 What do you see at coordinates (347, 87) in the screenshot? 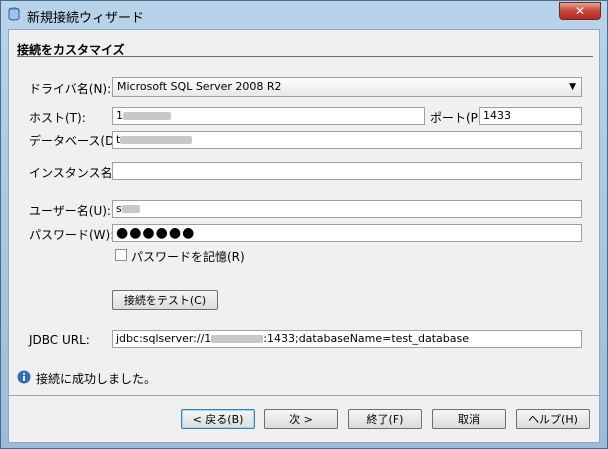
I see `driver-select: Microsoft SQL Server 2008 R2 ▼` at bounding box center [347, 87].